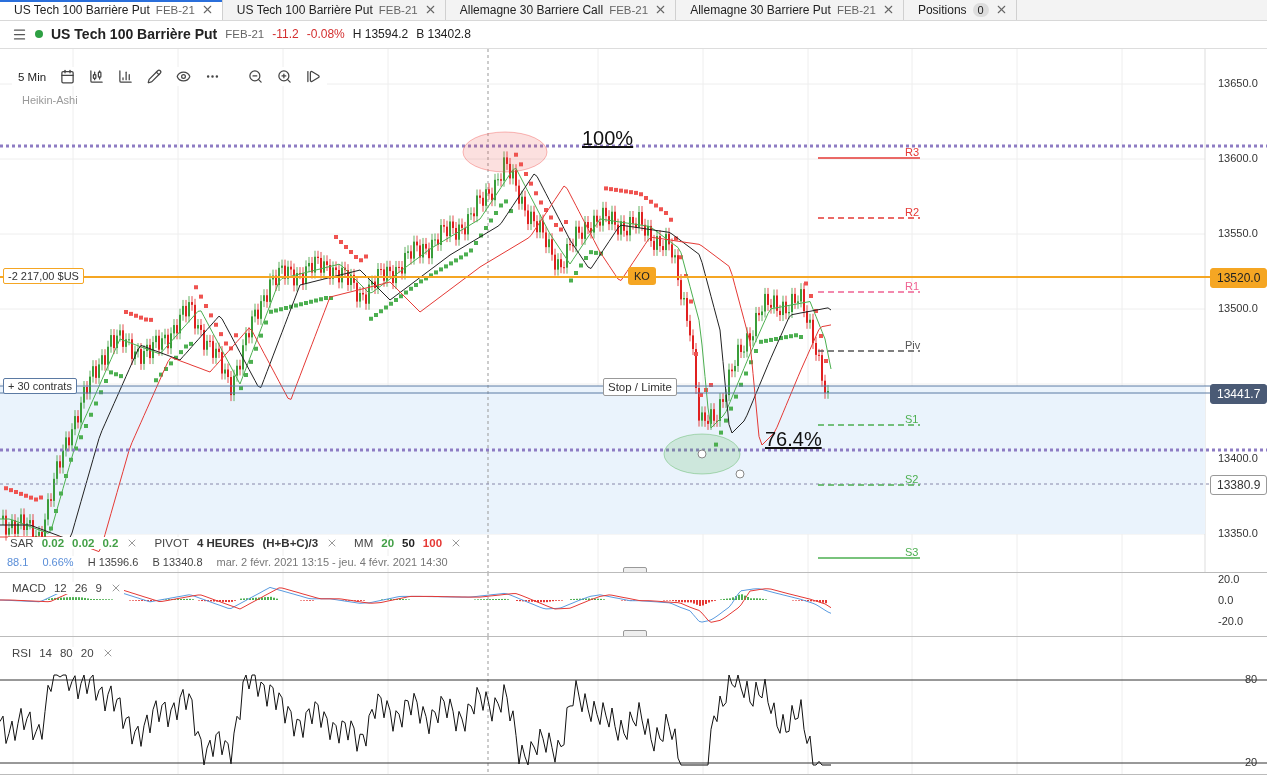  Describe the element at coordinates (1238, 394) in the screenshot. I see `position-price-tag: 13441.7` at that location.